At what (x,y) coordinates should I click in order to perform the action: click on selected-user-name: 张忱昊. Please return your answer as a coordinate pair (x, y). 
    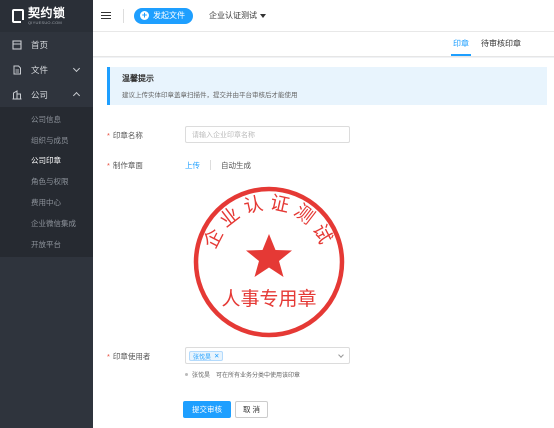
    Looking at the image, I should click on (202, 357).